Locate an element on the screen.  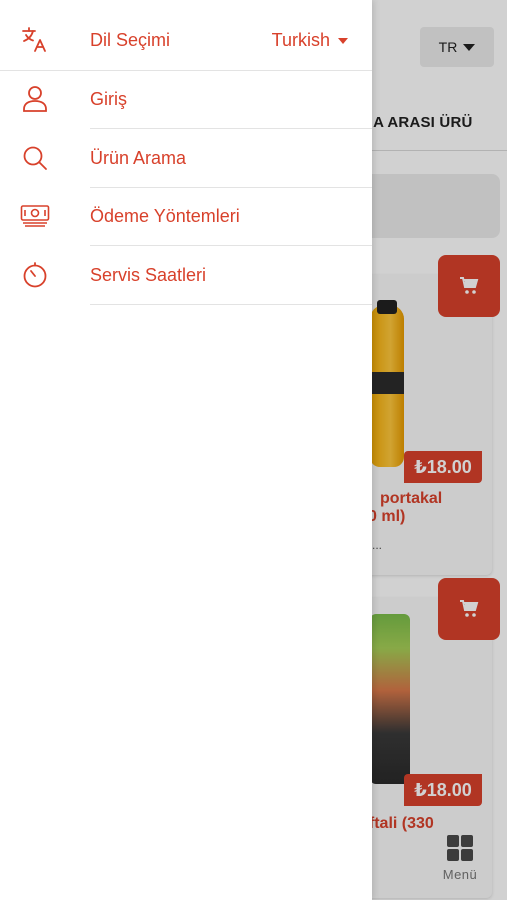
drawer-item-label: Ödeme Yöntemleri is located at coordinates (165, 215).